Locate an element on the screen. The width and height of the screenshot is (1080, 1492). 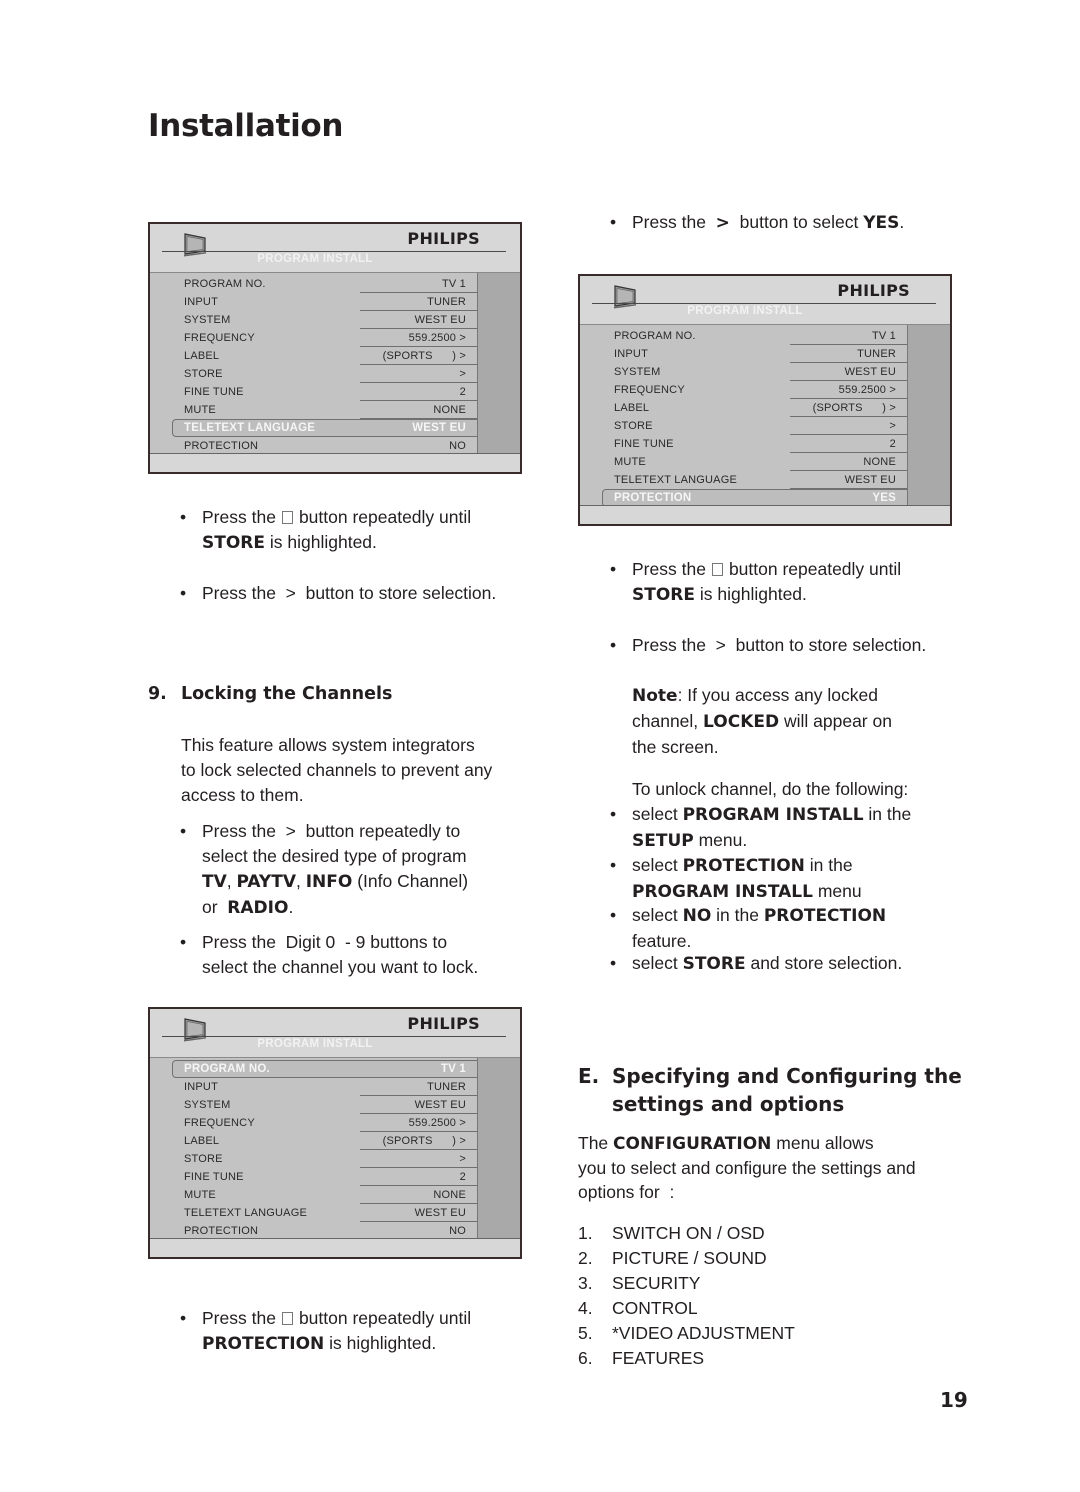
menu-row-value: 2 is located at coordinates (462, 1177).